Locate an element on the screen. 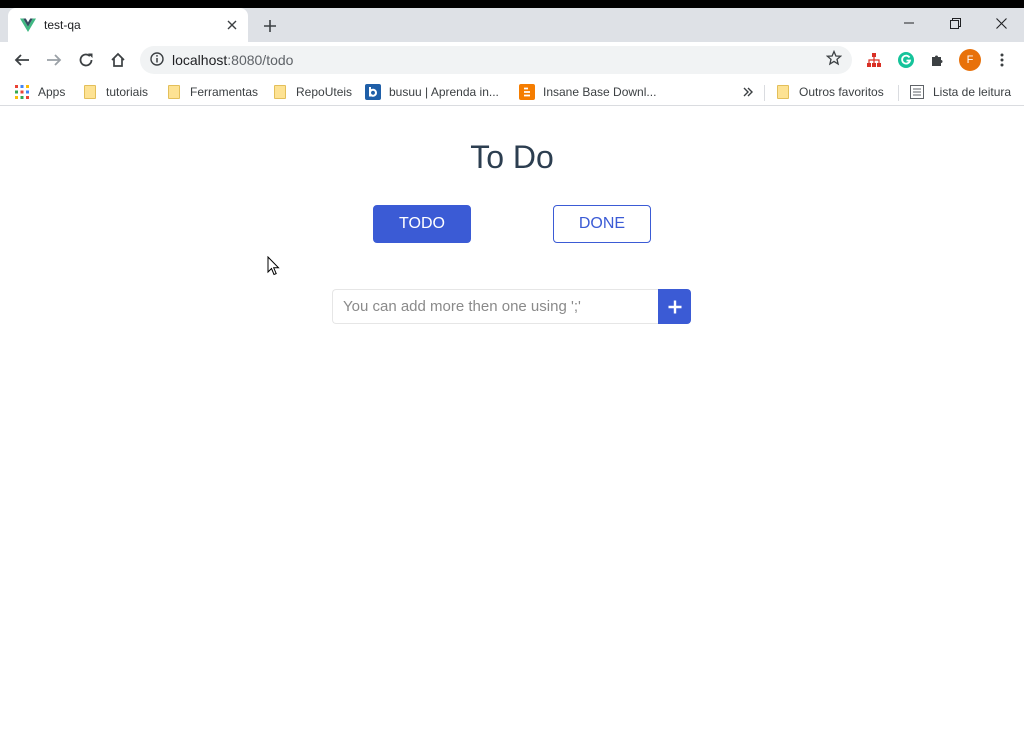 The height and width of the screenshot is (736, 1024). bookmark-label: Outros favoritos is located at coordinates (841, 92).